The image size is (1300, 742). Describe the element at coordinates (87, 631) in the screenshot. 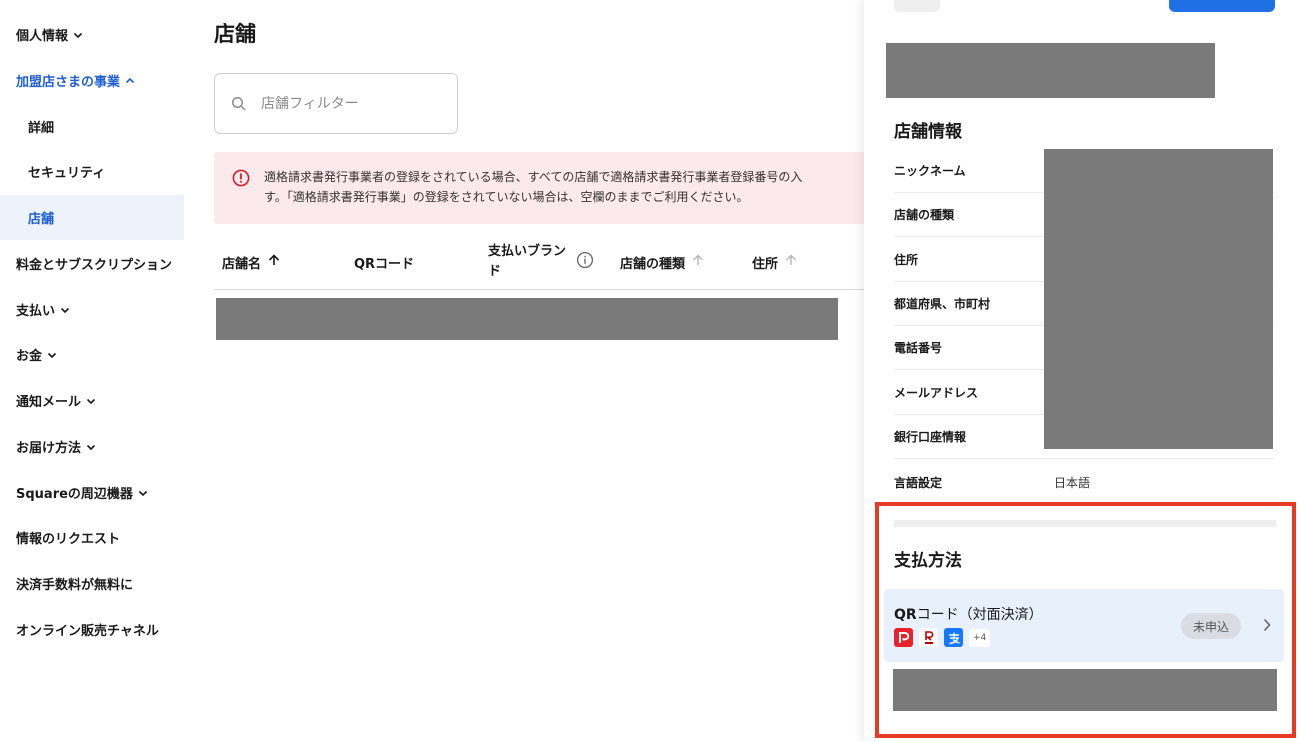

I see `sidebar-item-label: オンライン販売チャネル` at that location.